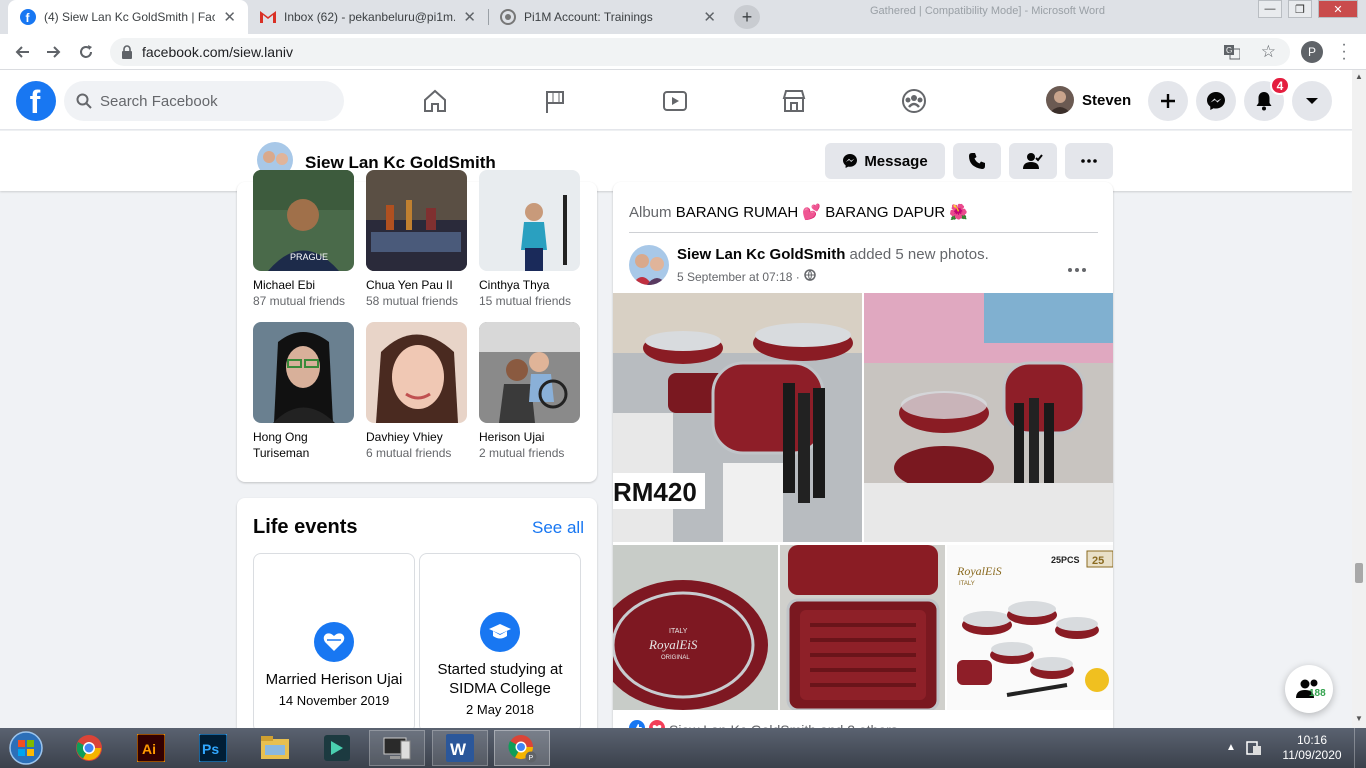 The image size is (1366, 768). Describe the element at coordinates (522, 453) in the screenshot. I see `mutual-friends-count: 2 mutual friends` at that location.